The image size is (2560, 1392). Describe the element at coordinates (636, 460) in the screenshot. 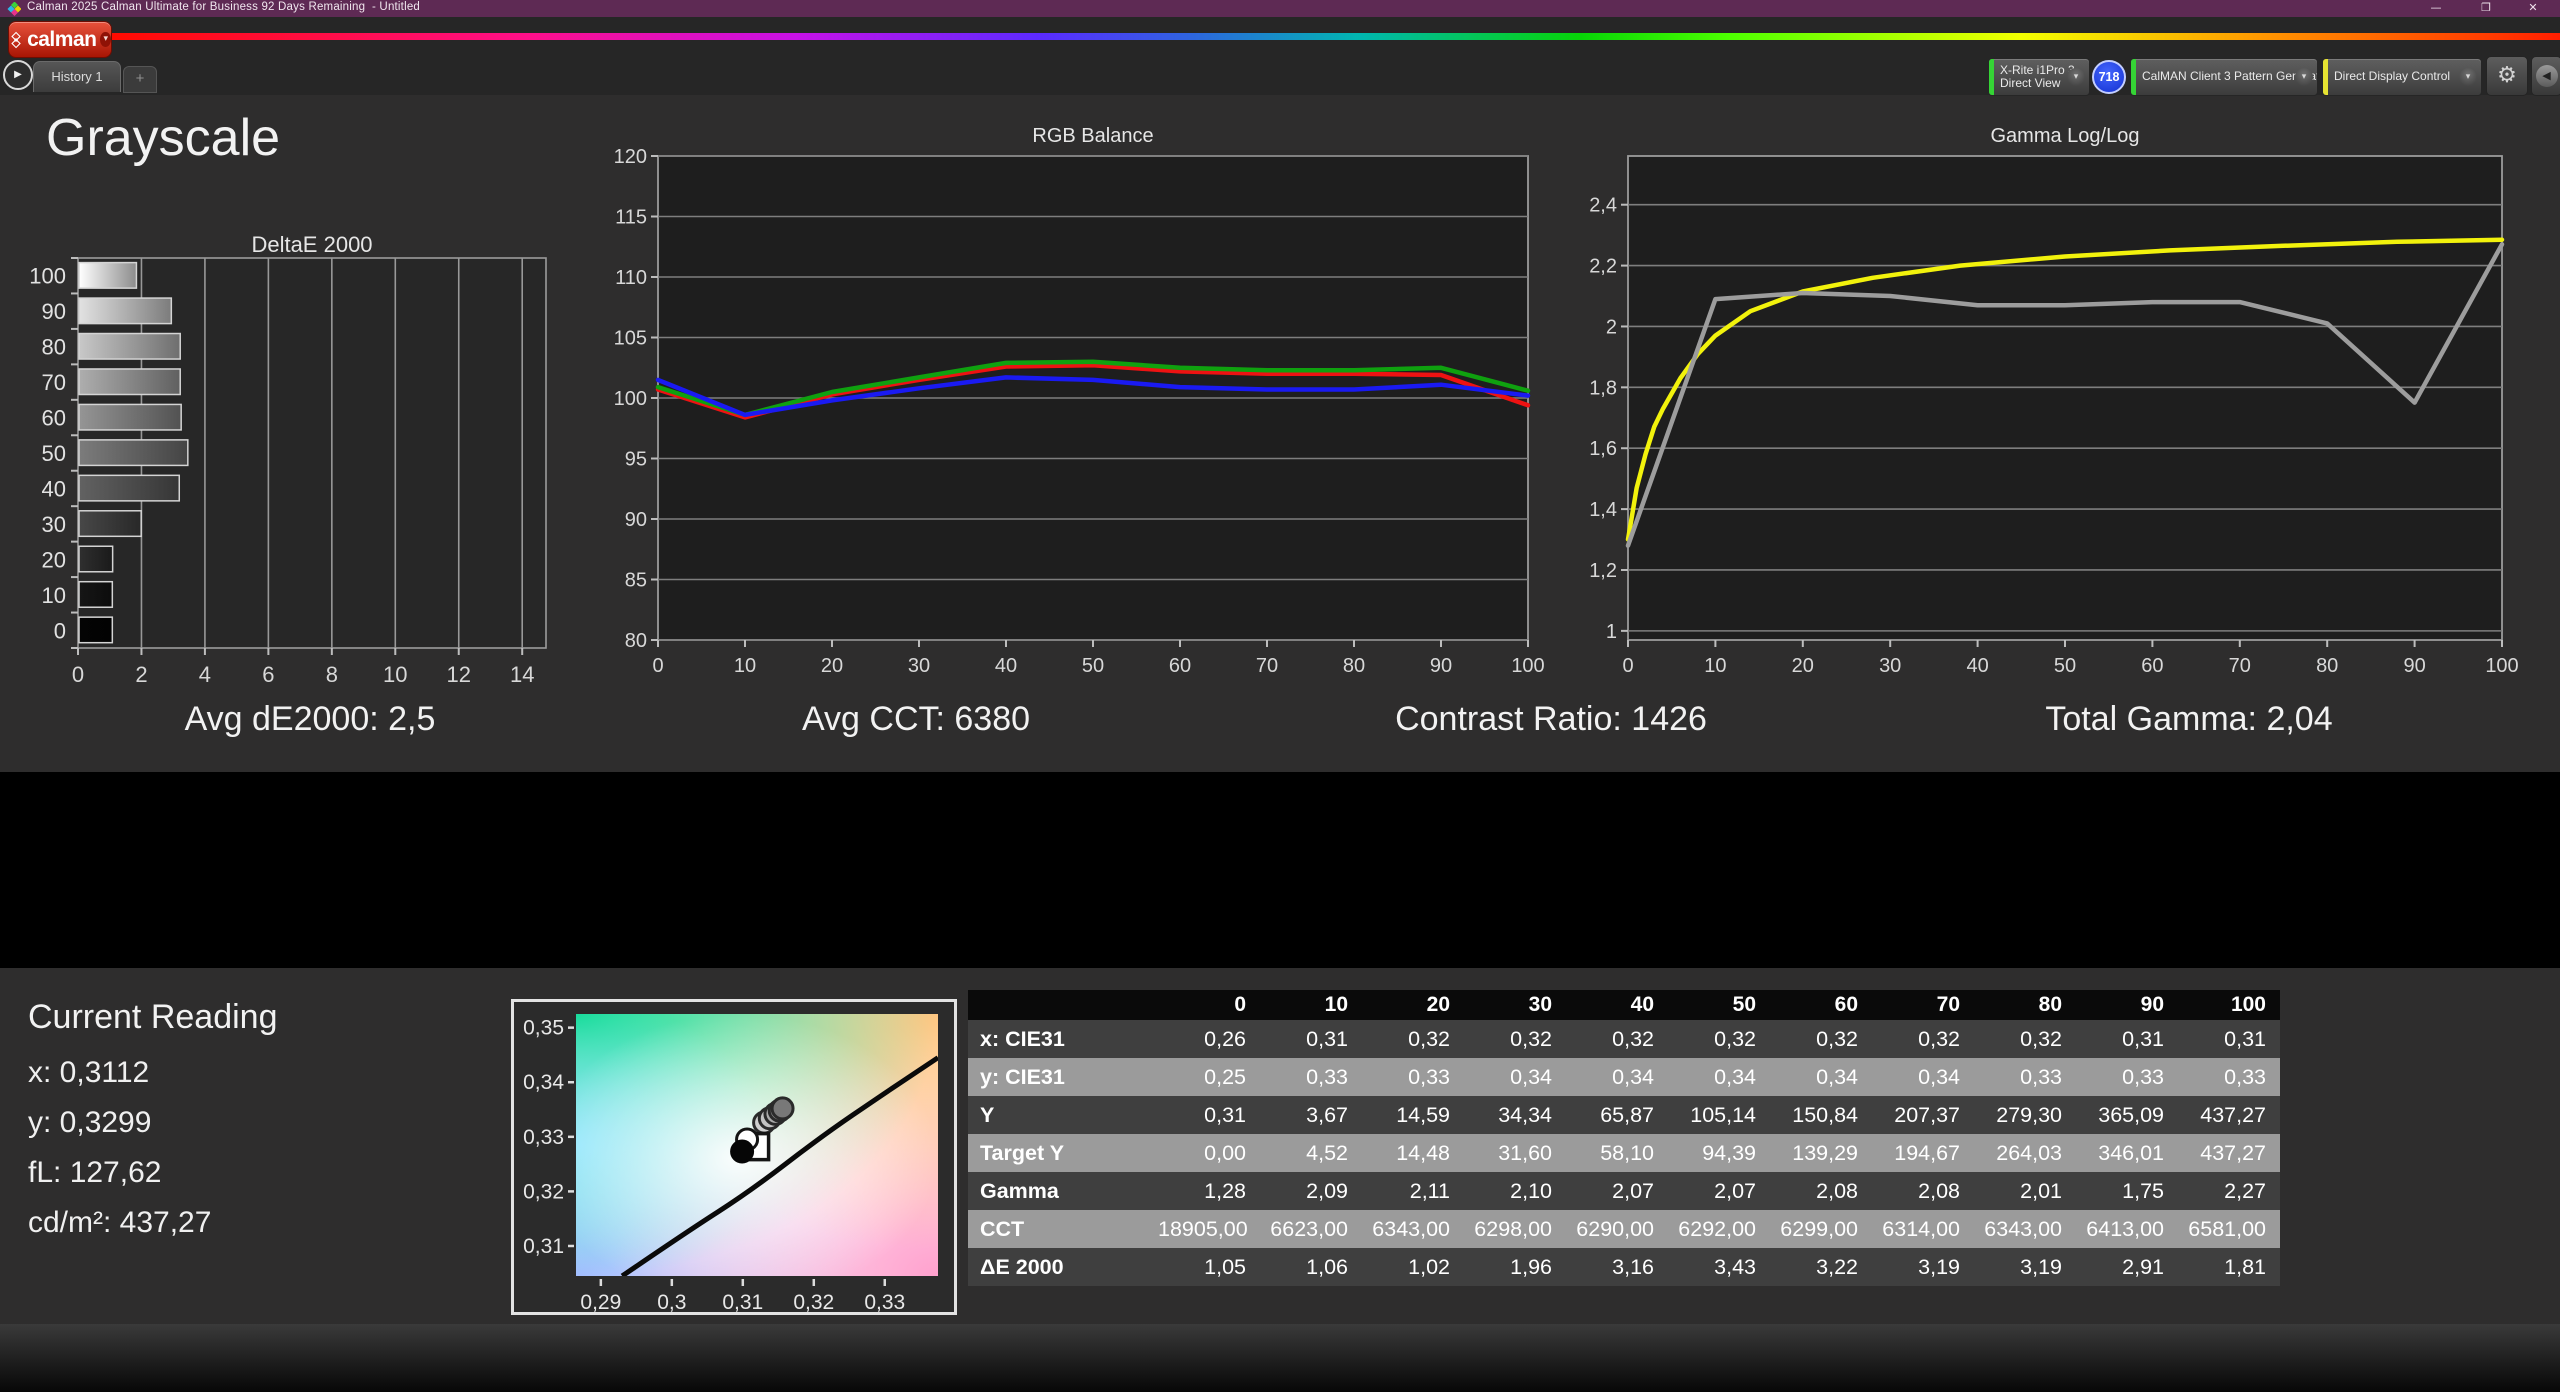

I see `svg-text: 95` at that location.